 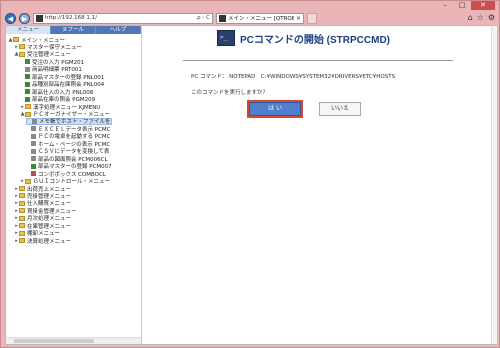 I want to click on forward-button: ▶, so click(x=24, y=18).